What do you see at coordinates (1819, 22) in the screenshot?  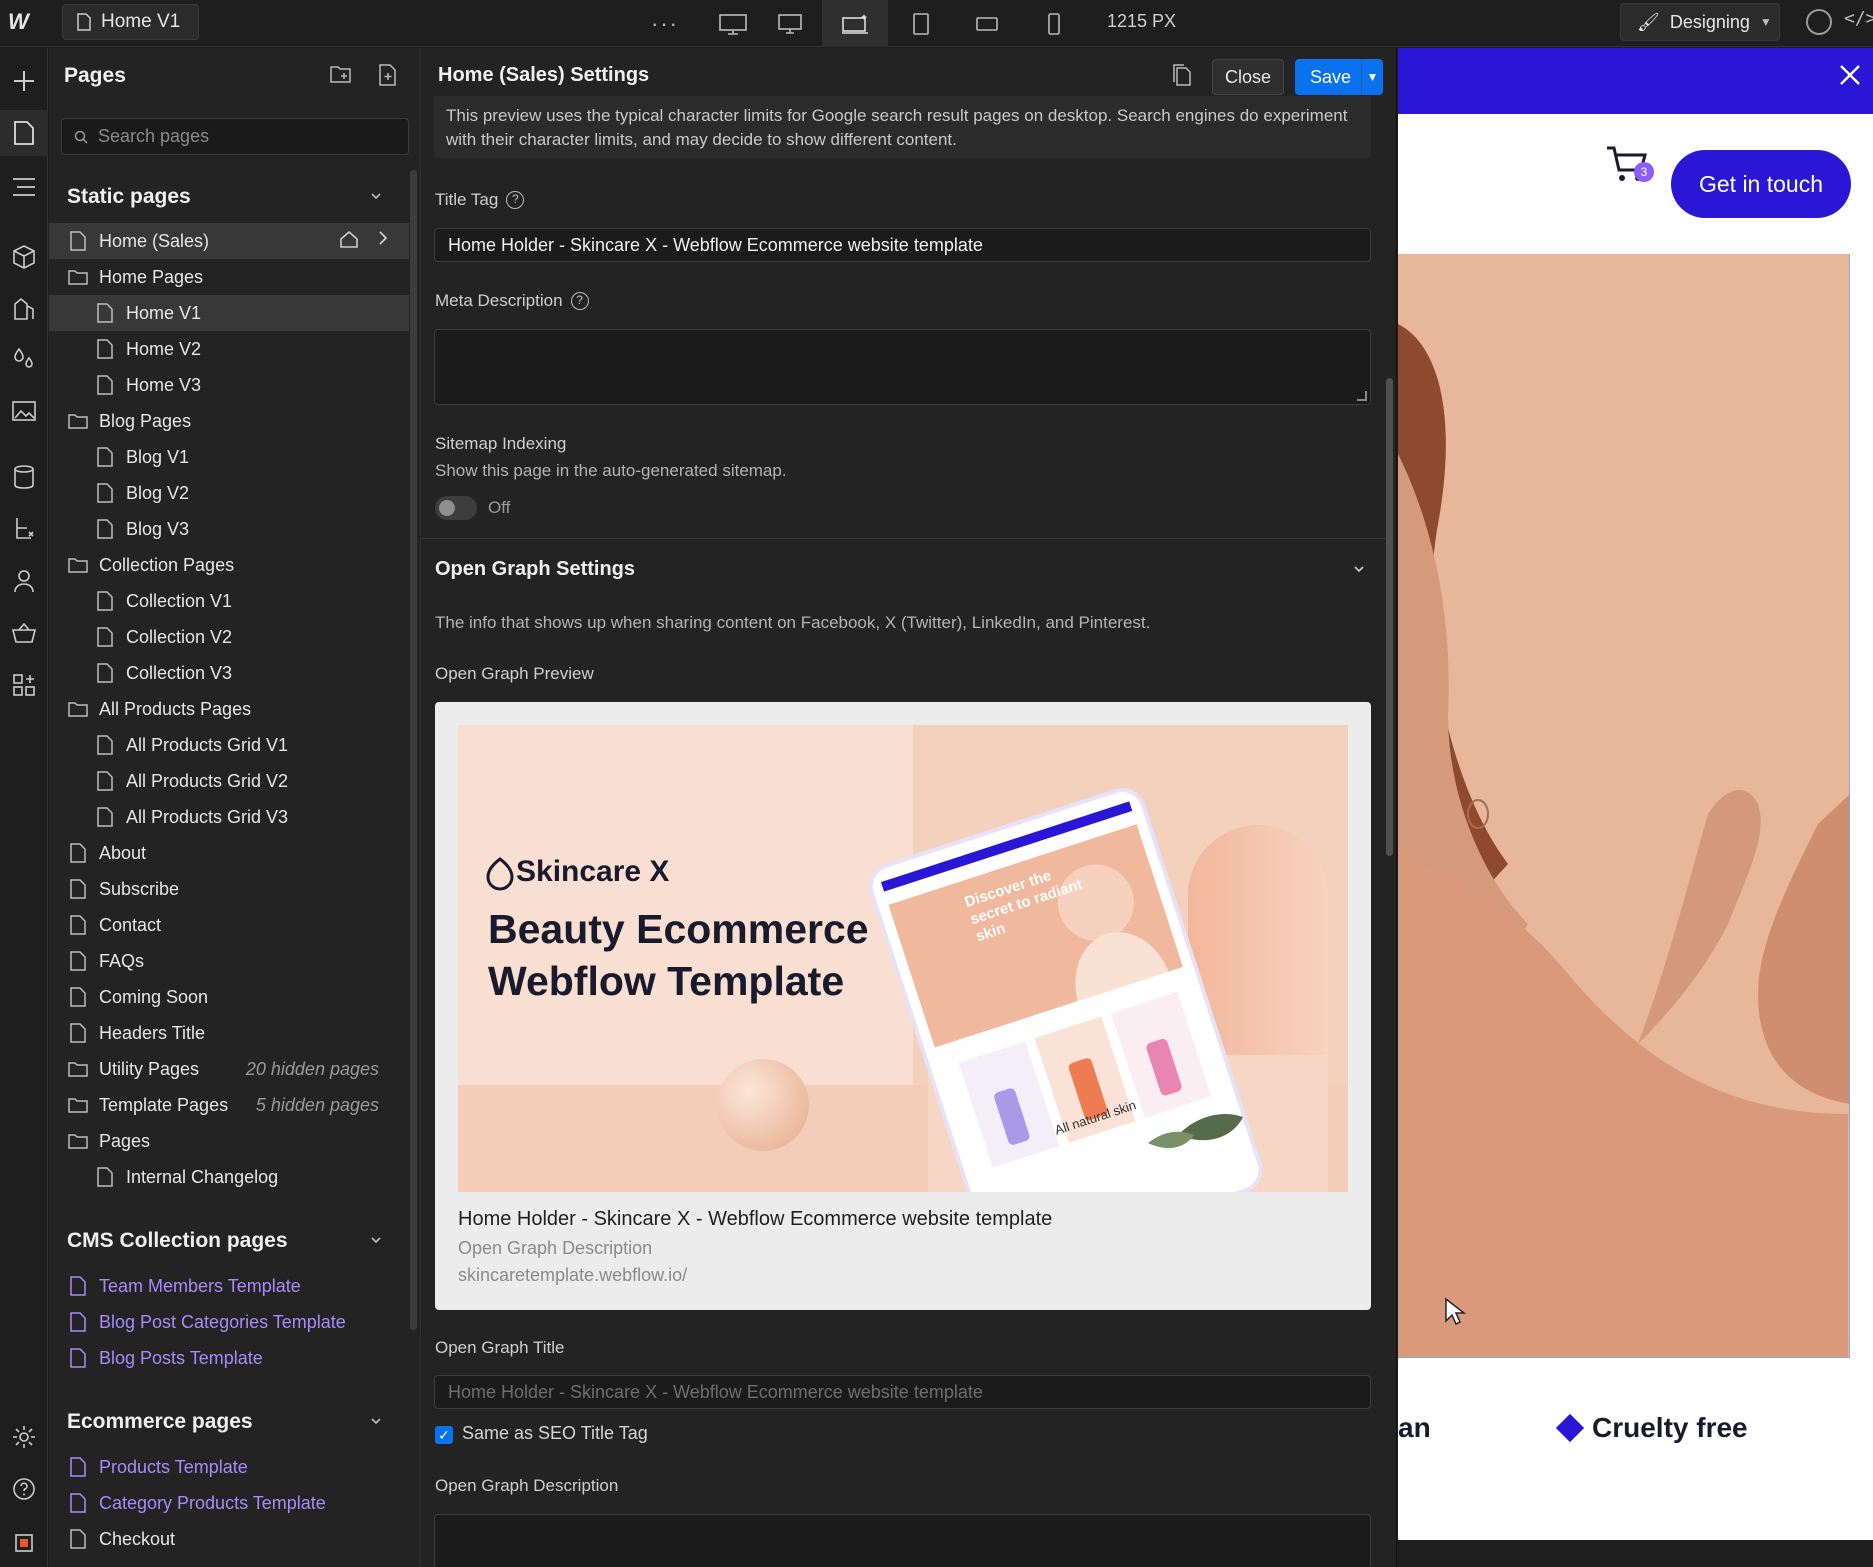 I see `publish-status-icon` at bounding box center [1819, 22].